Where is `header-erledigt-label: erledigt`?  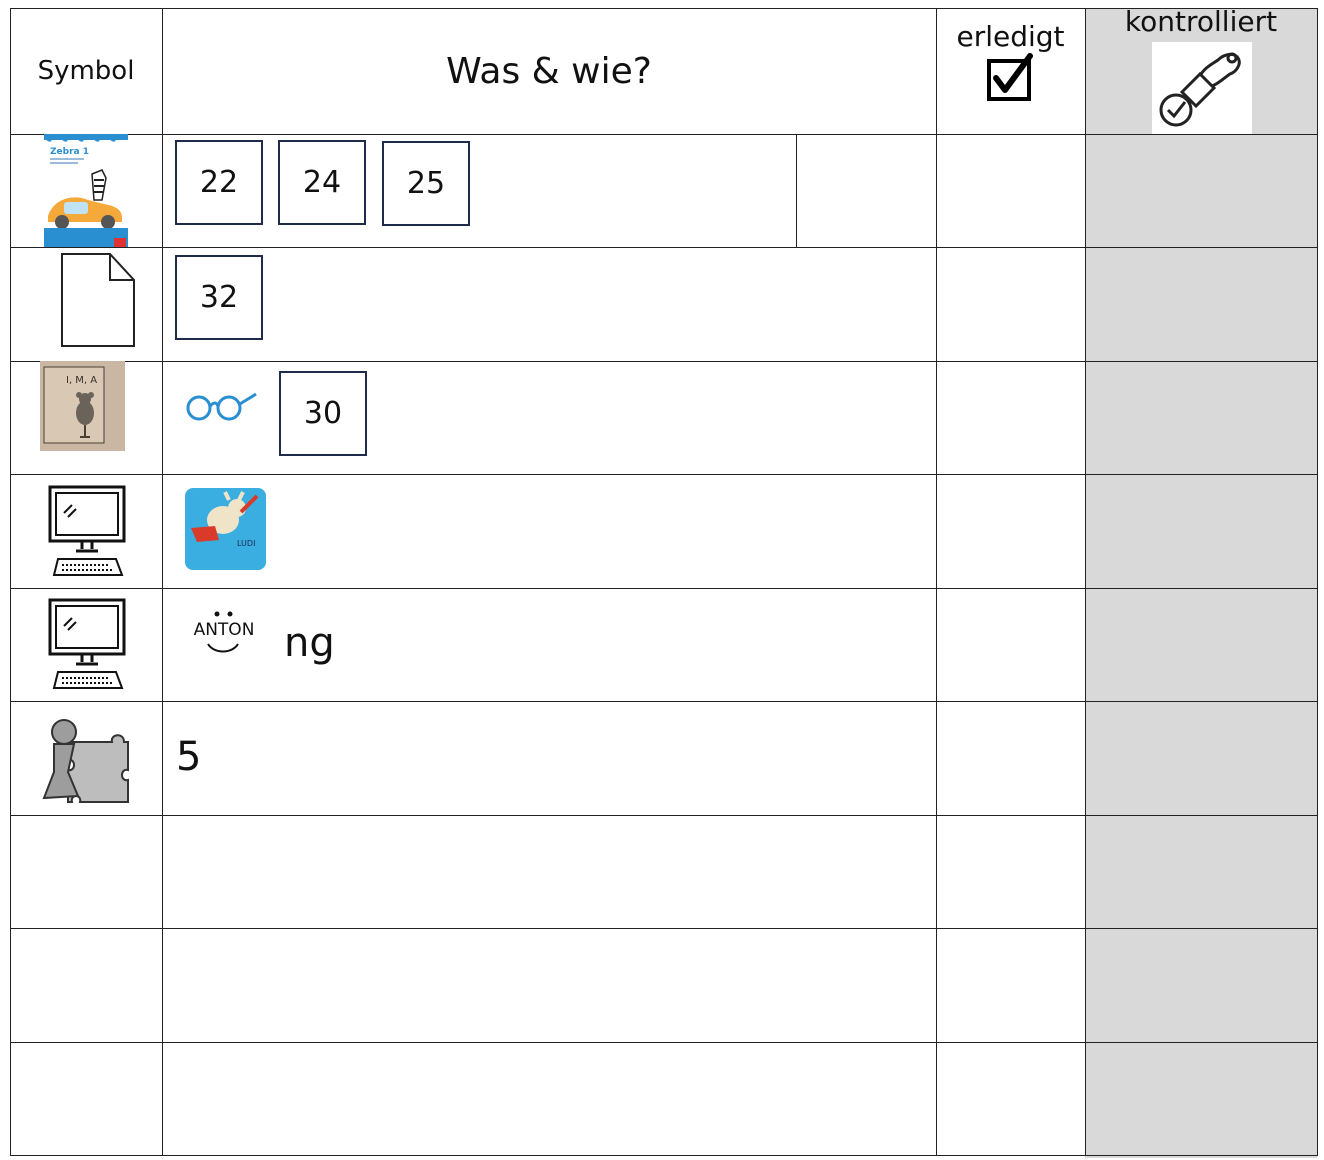
header-erledigt-label: erledigt is located at coordinates (1010, 36).